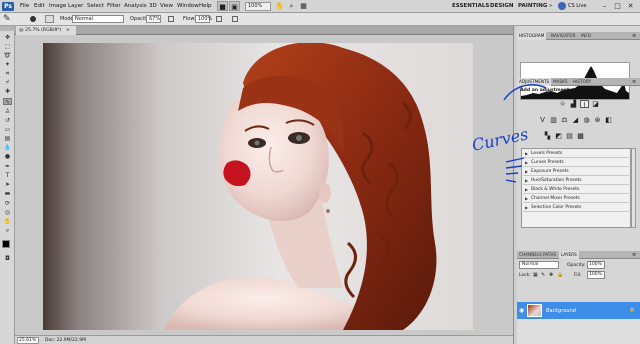 The image size is (640, 344). I want to click on path-selection-tool-icon: ➤, so click(7, 184).